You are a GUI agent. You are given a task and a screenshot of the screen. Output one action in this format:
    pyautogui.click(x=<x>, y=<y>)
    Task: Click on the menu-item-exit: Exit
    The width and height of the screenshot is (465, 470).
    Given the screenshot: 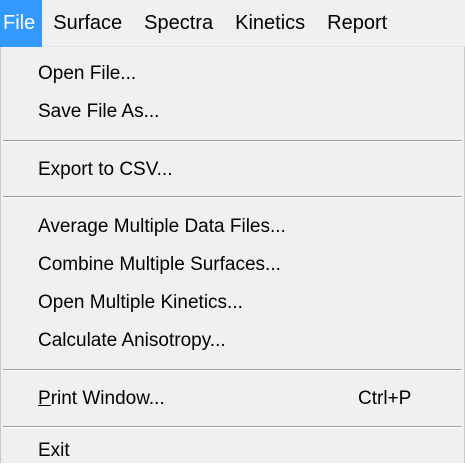 What is the action you would take?
    pyautogui.click(x=232, y=451)
    